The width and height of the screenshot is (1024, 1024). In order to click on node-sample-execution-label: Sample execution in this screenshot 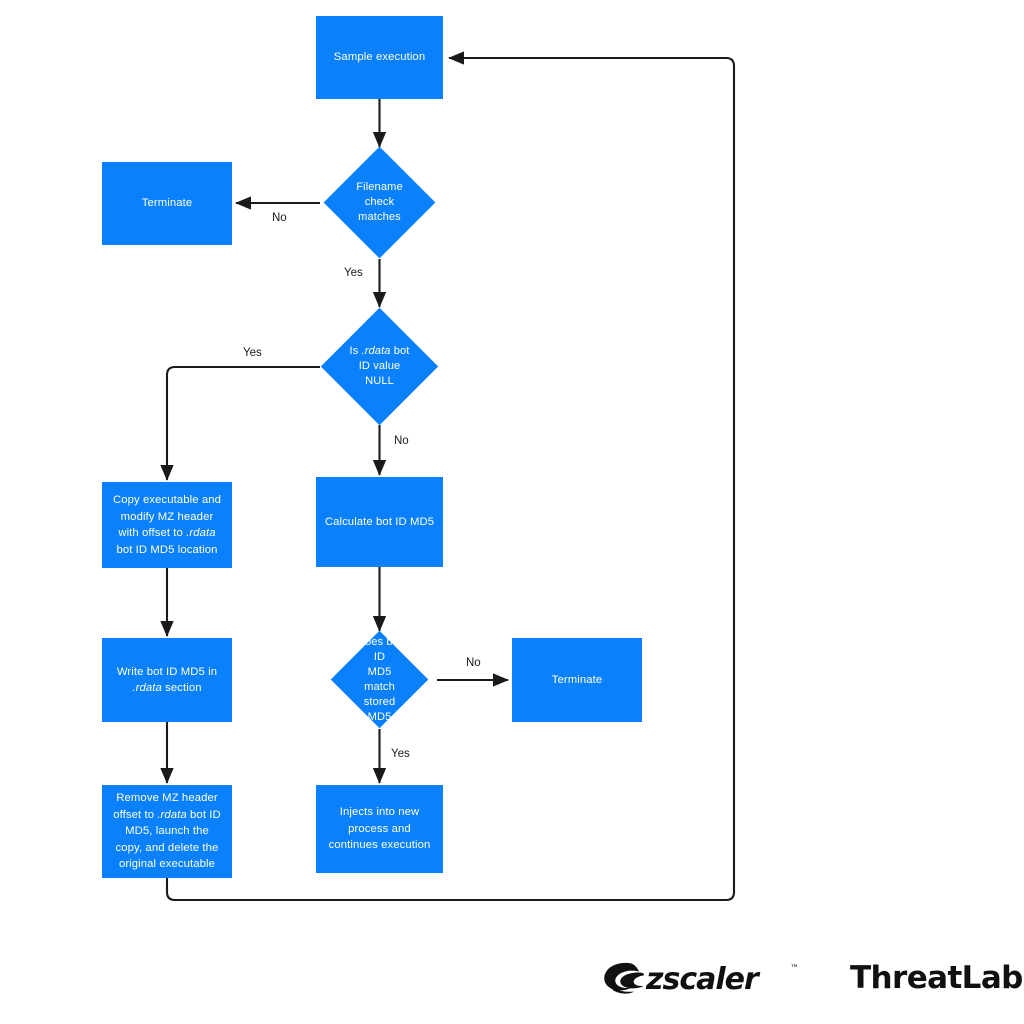, I will do `click(379, 57)`.